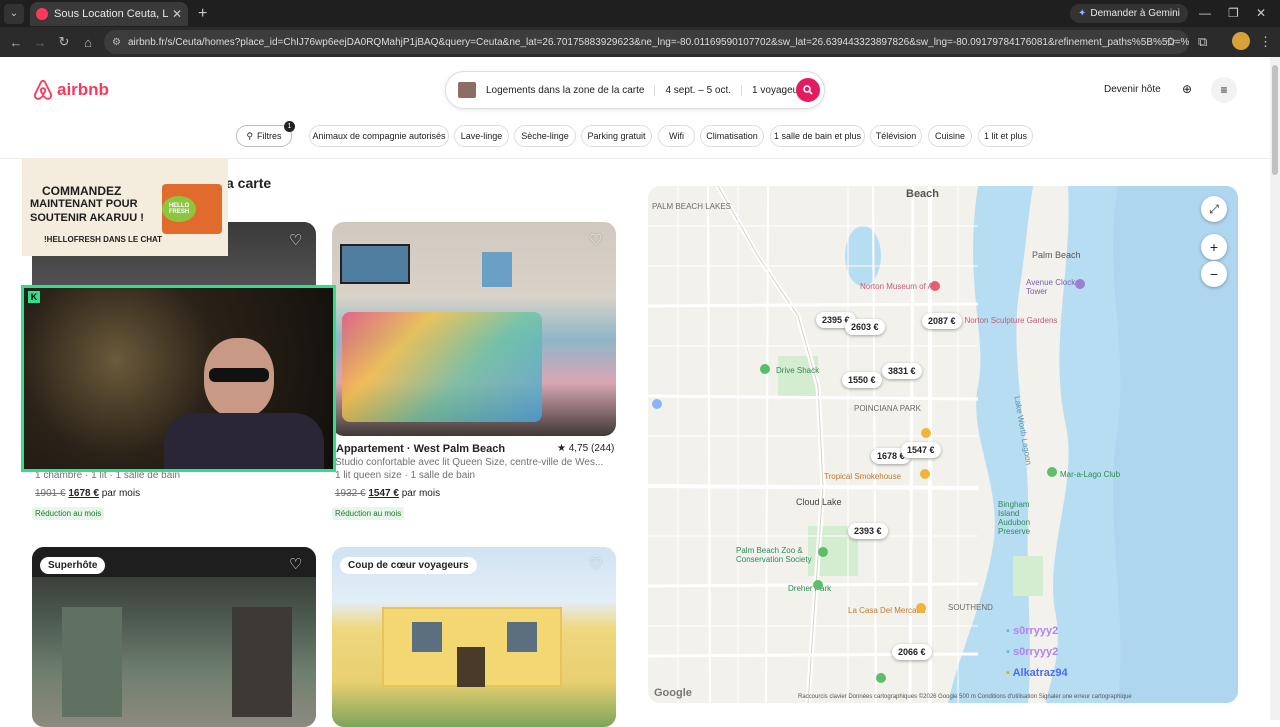 Image resolution: width=1280 pixels, height=727 pixels. Describe the element at coordinates (1261, 13) in the screenshot. I see `close-window-icon: ✕` at that location.